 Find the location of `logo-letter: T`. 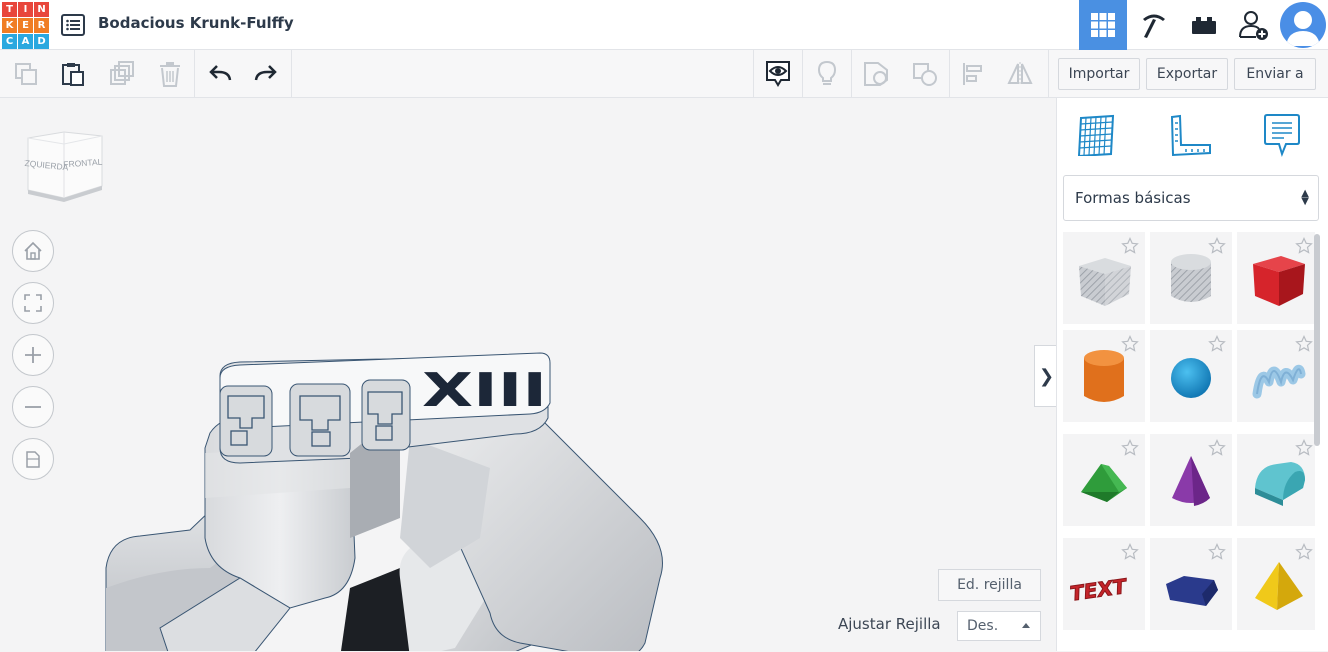

logo-letter: T is located at coordinates (9, 9).